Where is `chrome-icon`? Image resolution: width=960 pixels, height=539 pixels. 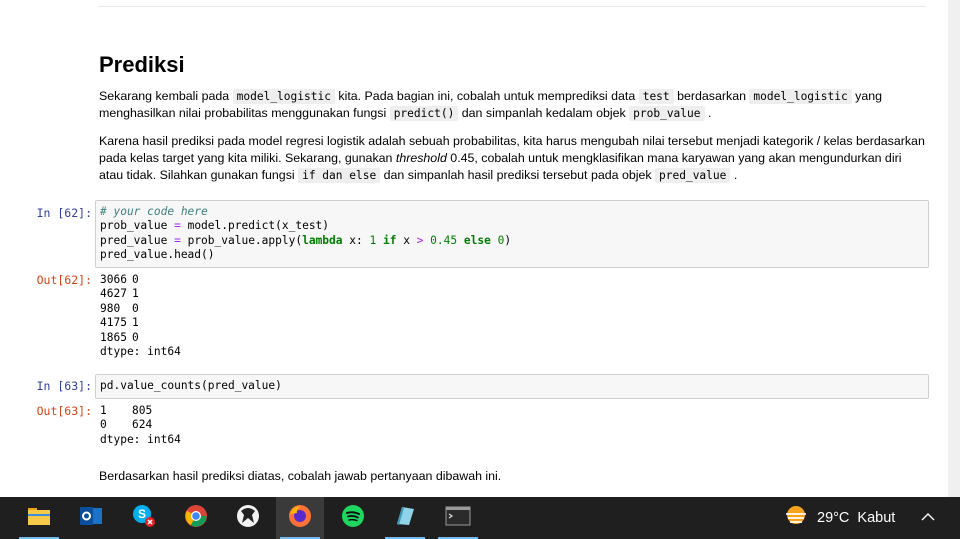 chrome-icon is located at coordinates (196, 518).